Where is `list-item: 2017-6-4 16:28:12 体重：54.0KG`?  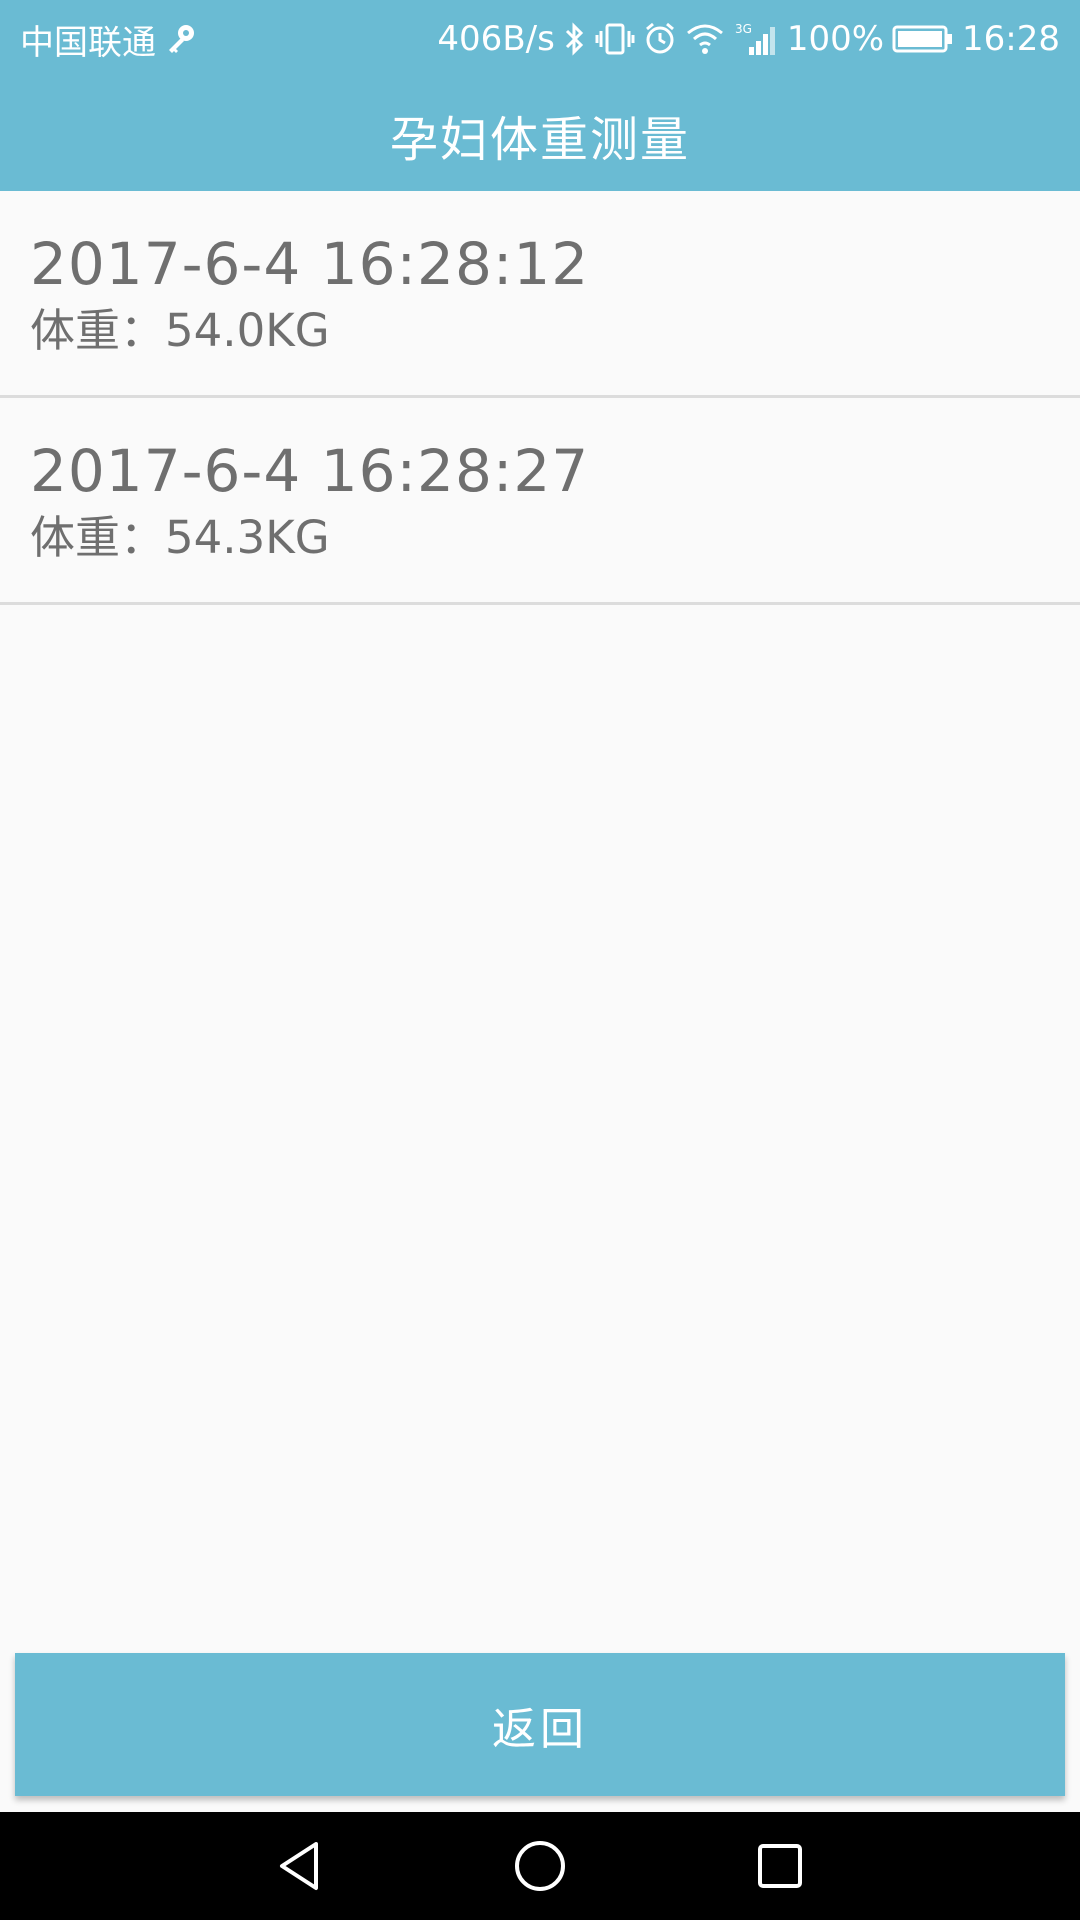
list-item: 2017-6-4 16:28:12 体重：54.0KG is located at coordinates (540, 294).